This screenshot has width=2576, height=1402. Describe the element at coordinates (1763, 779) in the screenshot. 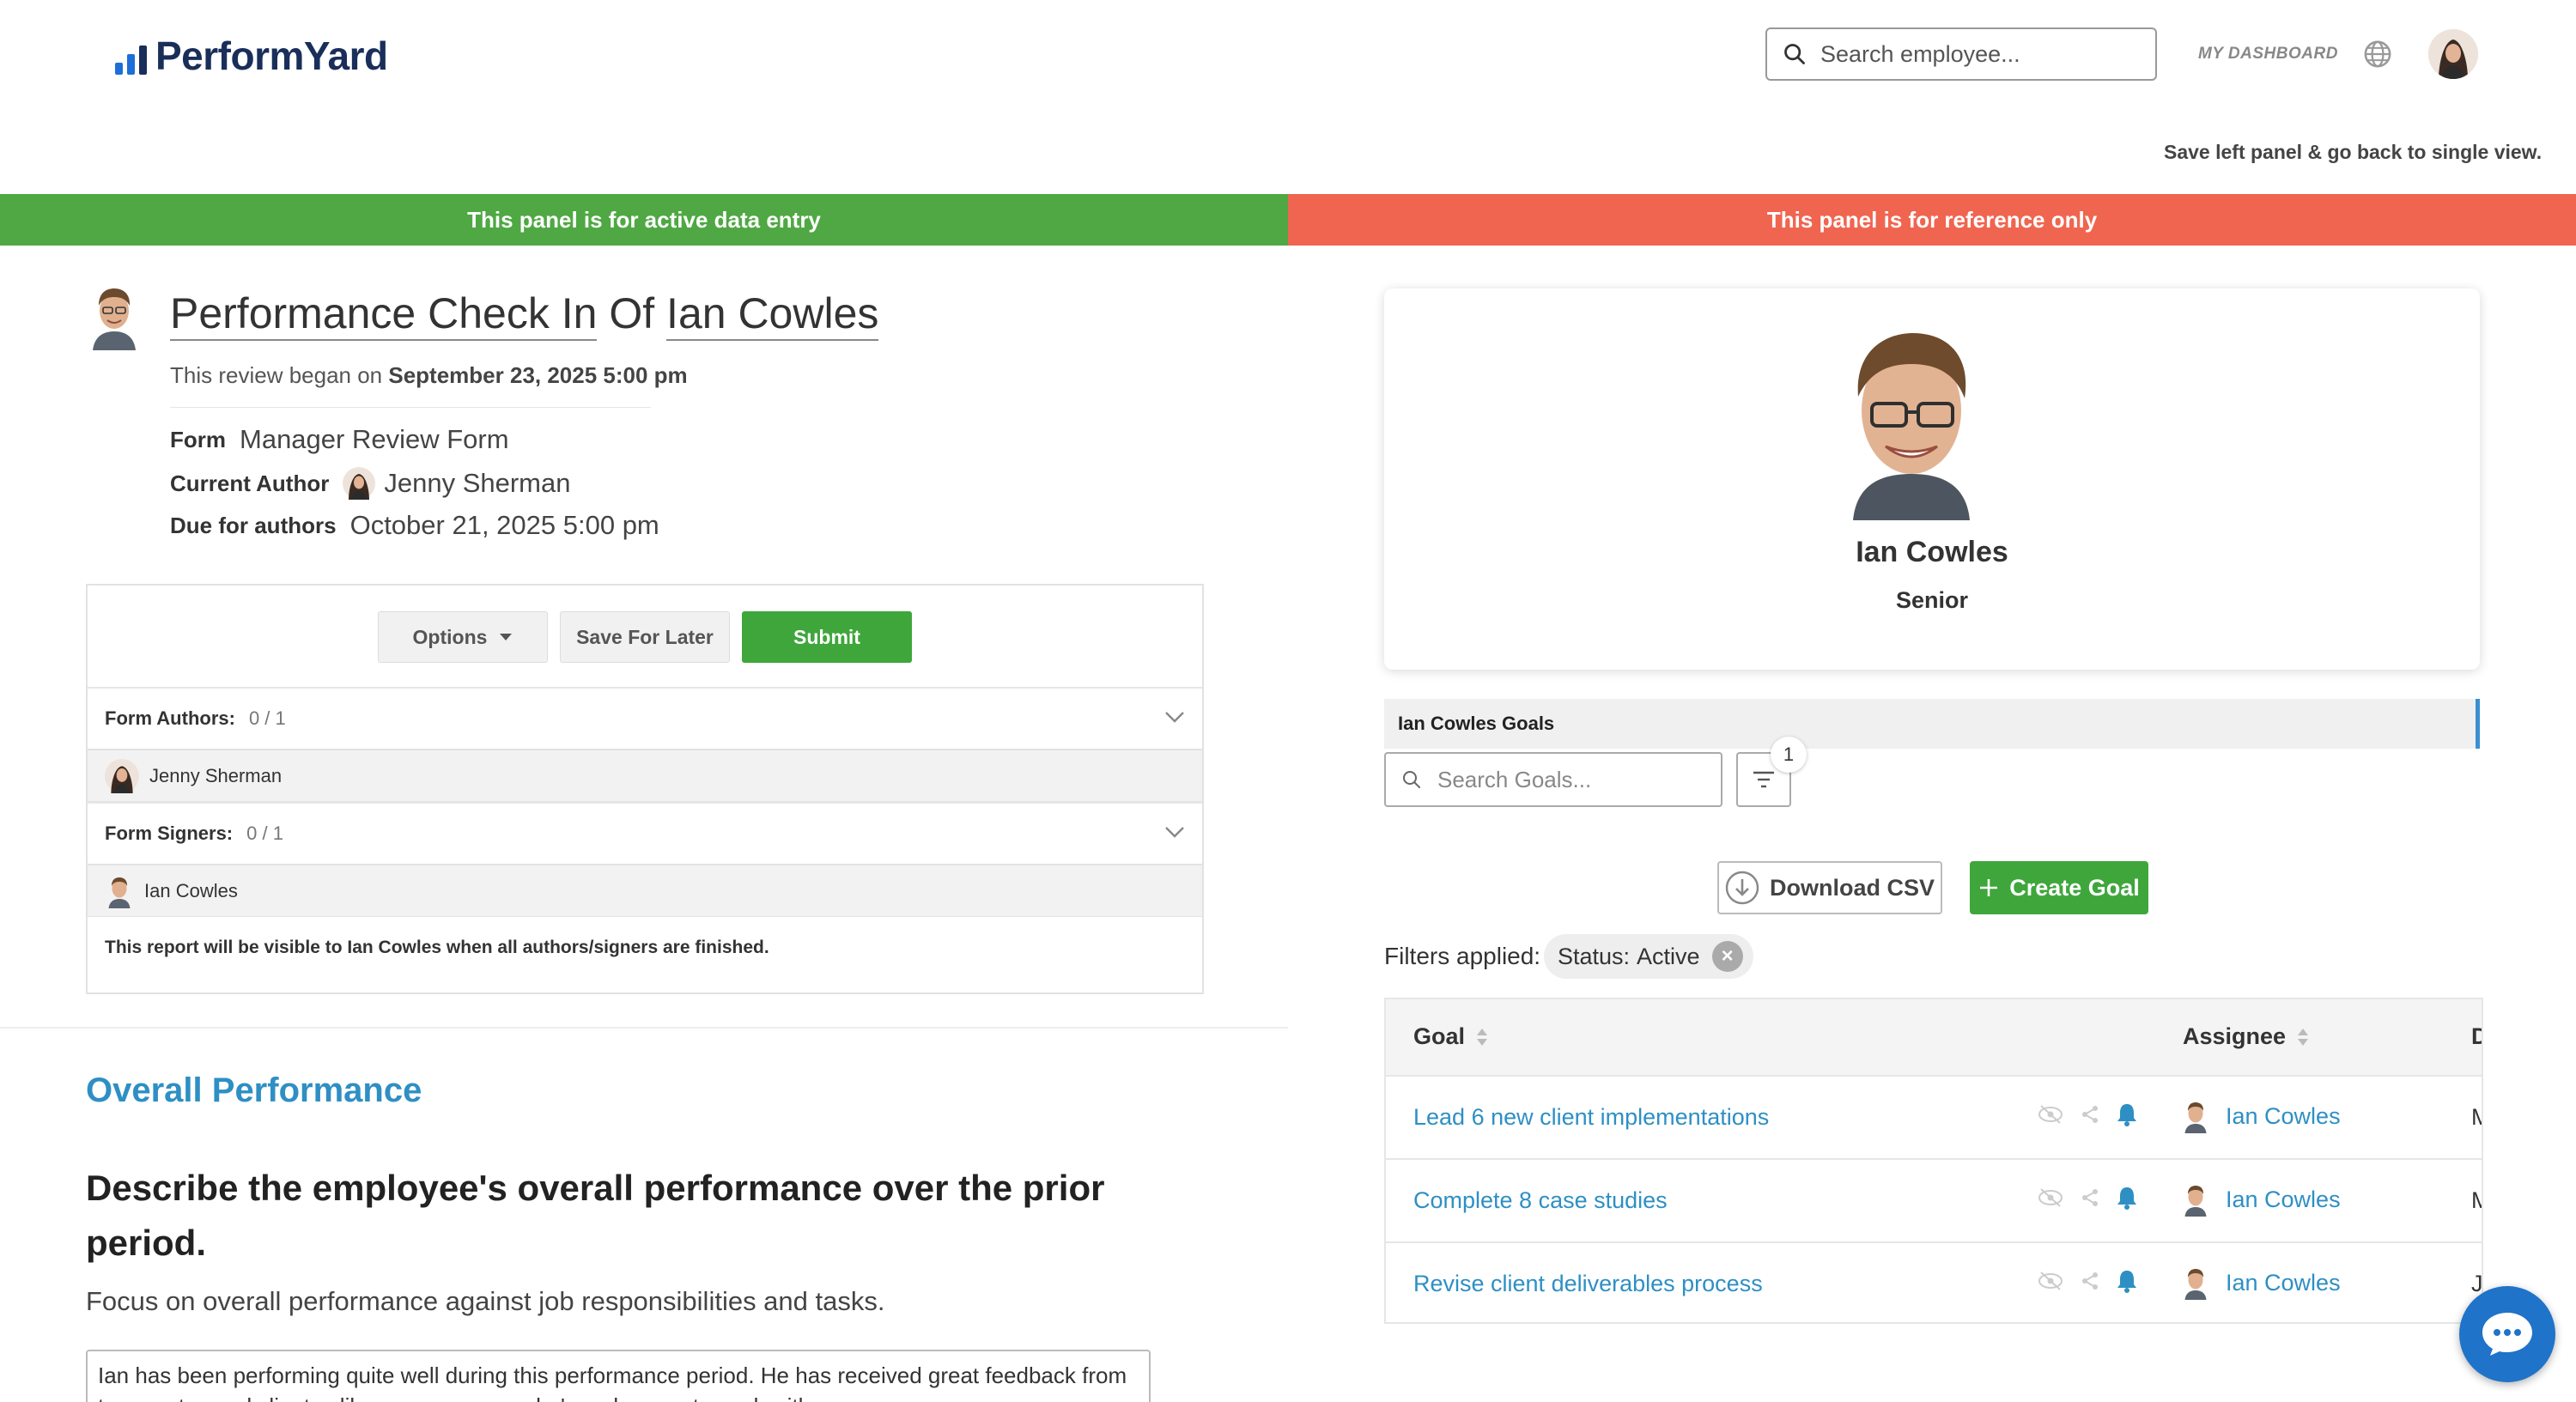

I see `filter-icon` at that location.